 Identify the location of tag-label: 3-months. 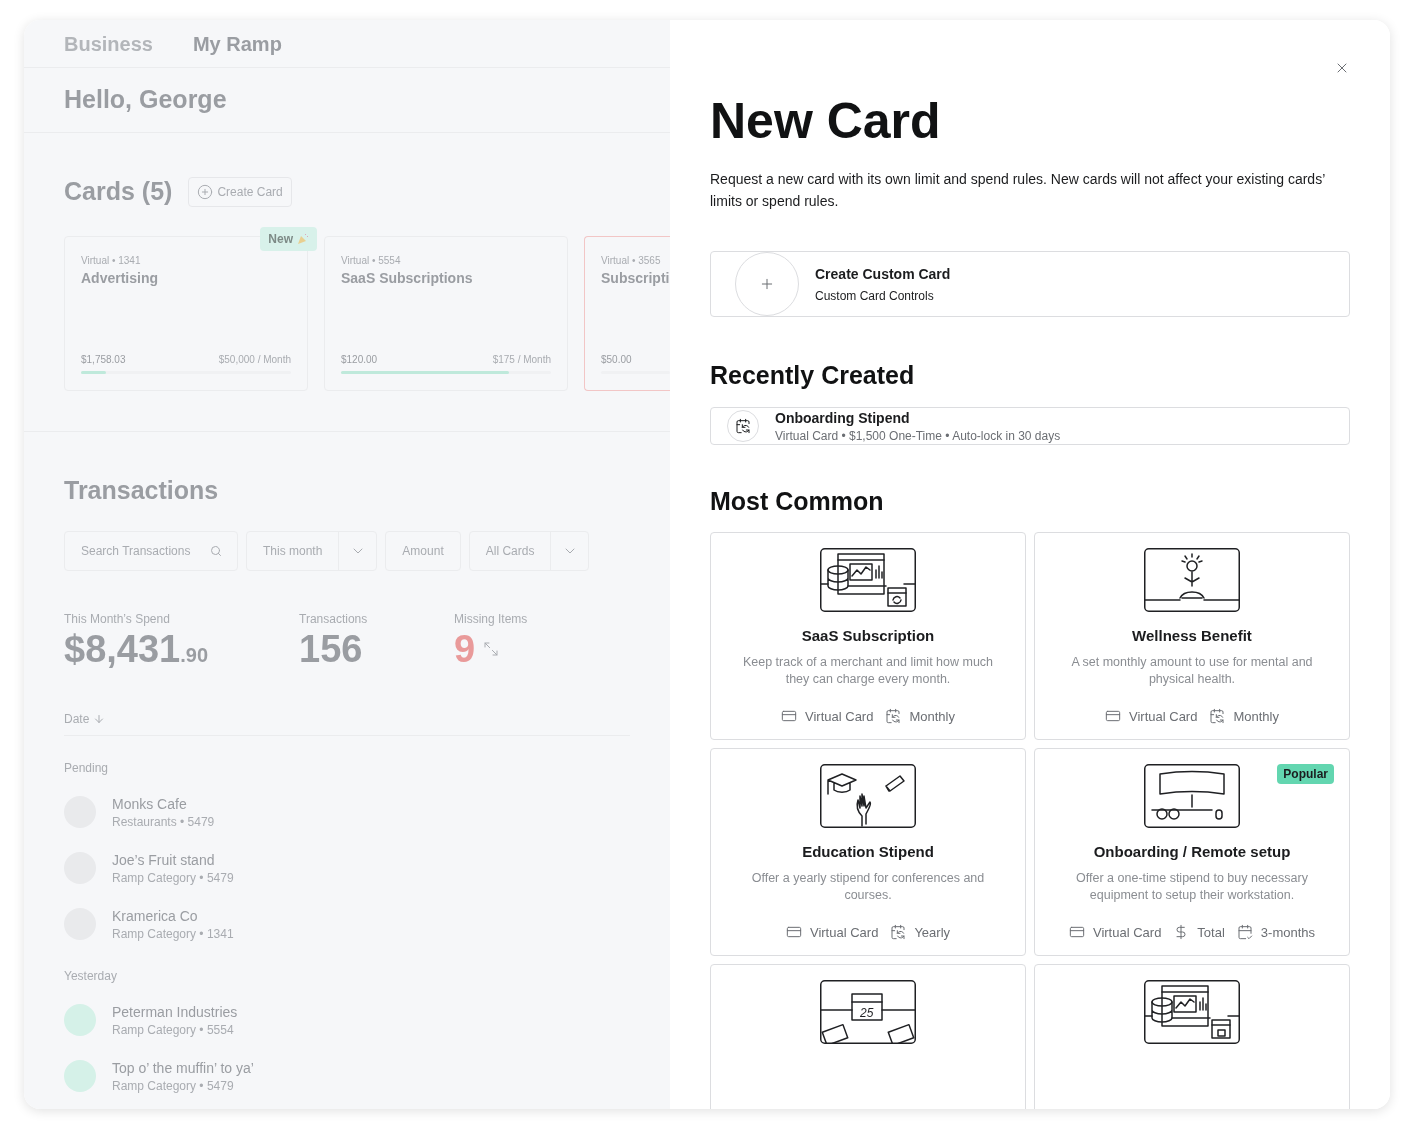
(1288, 932).